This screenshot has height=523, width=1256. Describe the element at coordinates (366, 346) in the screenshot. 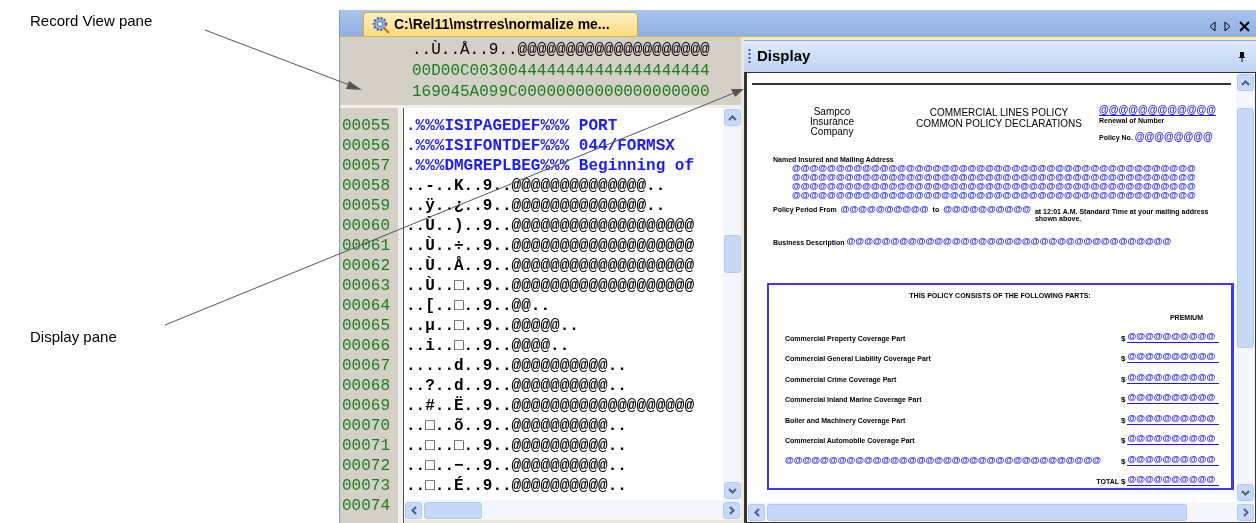

I see `line-number: 00066` at that location.